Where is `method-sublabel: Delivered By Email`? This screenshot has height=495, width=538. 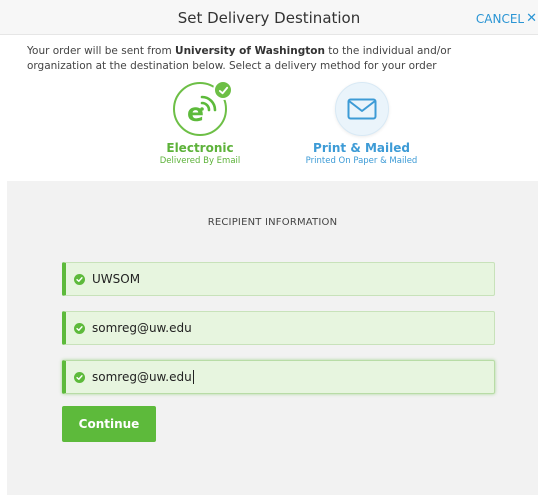 method-sublabel: Delivered By Email is located at coordinates (200, 161).